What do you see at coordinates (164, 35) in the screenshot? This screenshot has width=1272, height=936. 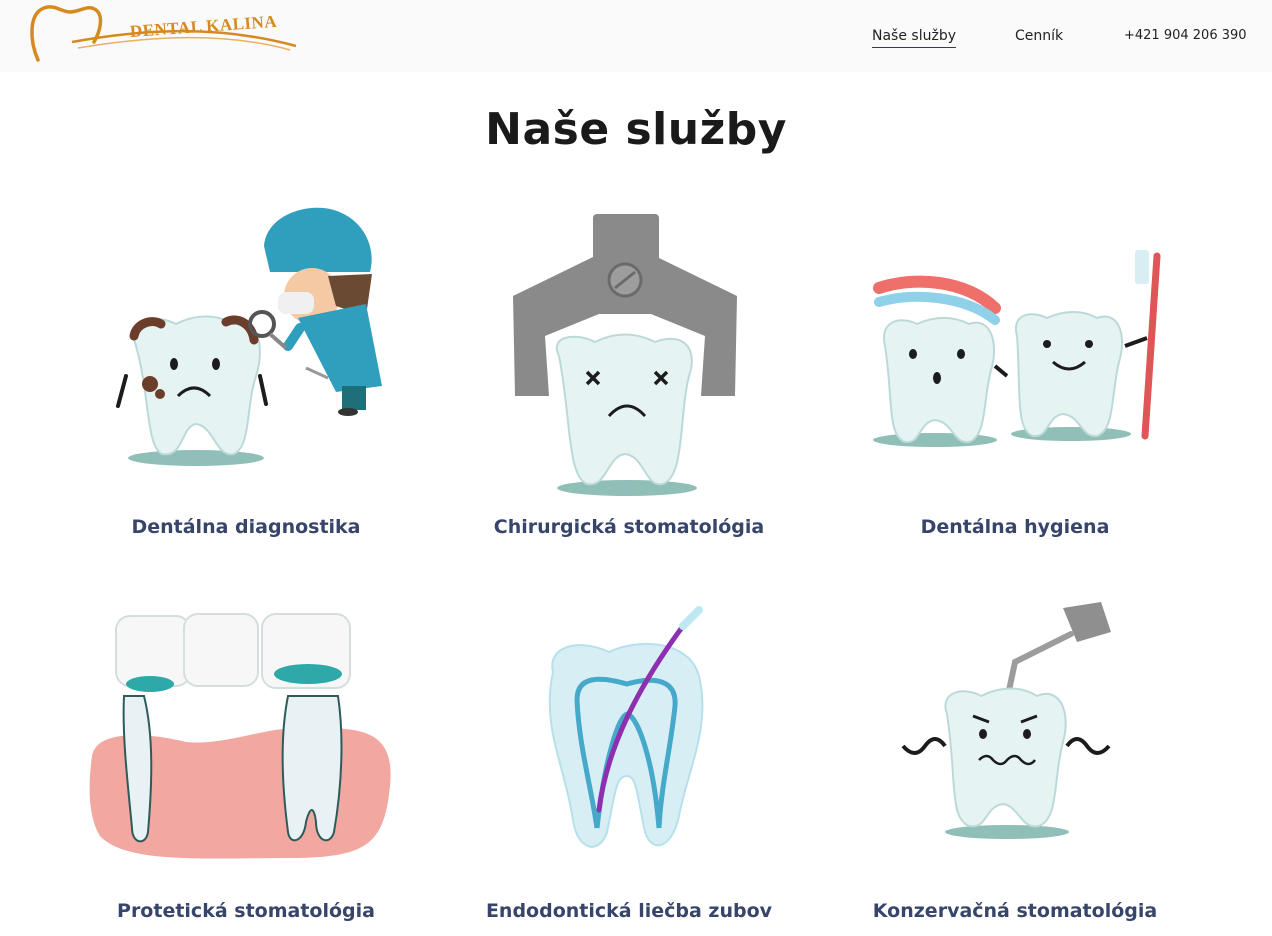 I see `dental-kalina-logo: DENTAL KALINA` at bounding box center [164, 35].